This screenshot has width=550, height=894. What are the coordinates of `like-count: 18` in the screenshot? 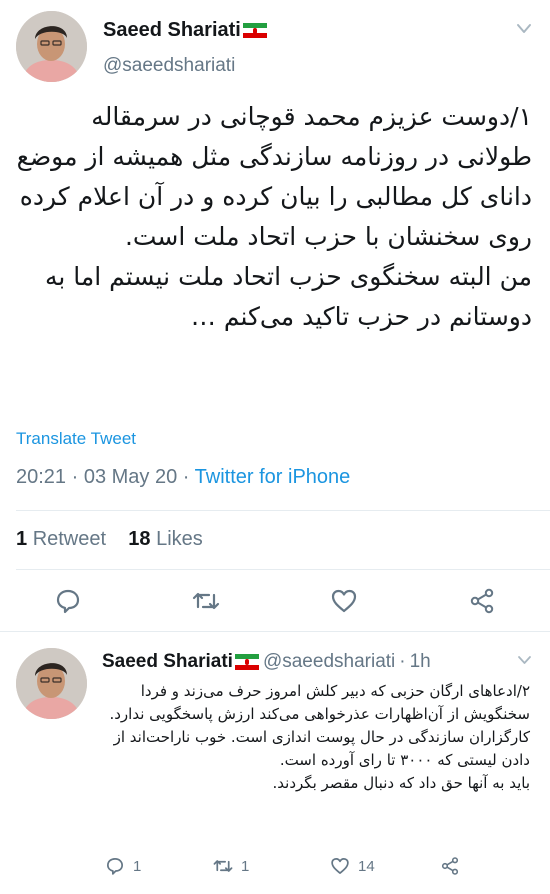 It's located at (139, 539).